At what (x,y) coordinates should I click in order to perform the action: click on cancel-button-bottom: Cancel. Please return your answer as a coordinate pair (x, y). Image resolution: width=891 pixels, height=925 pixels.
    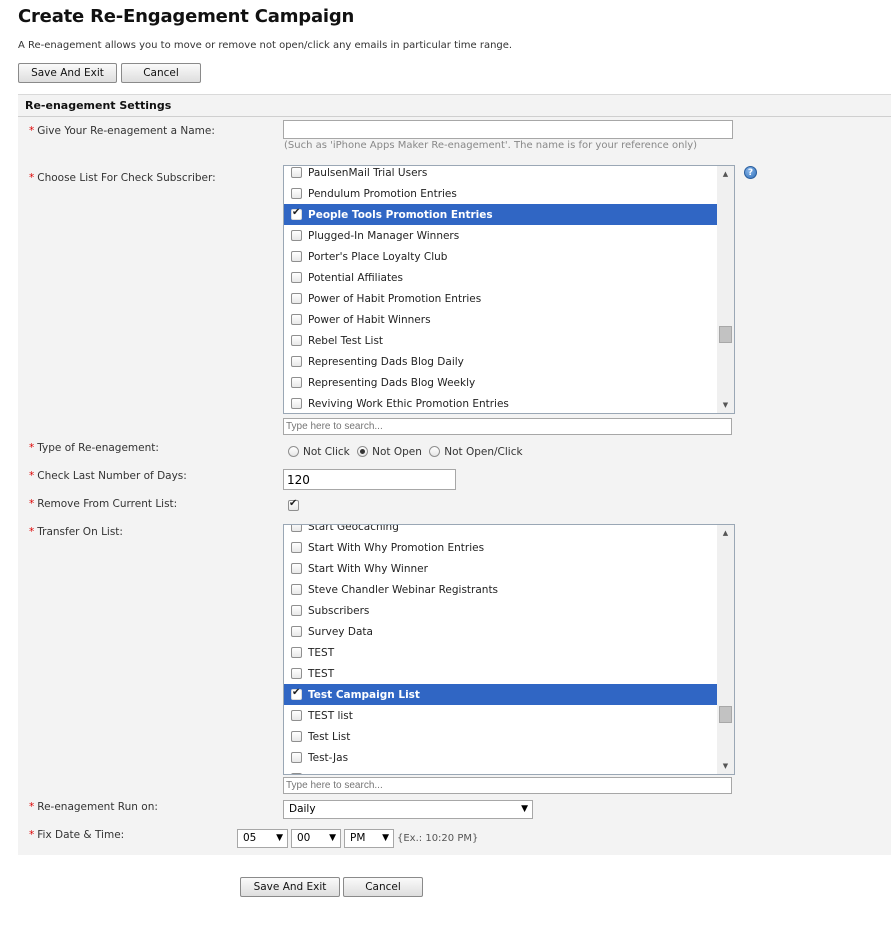
    Looking at the image, I should click on (383, 887).